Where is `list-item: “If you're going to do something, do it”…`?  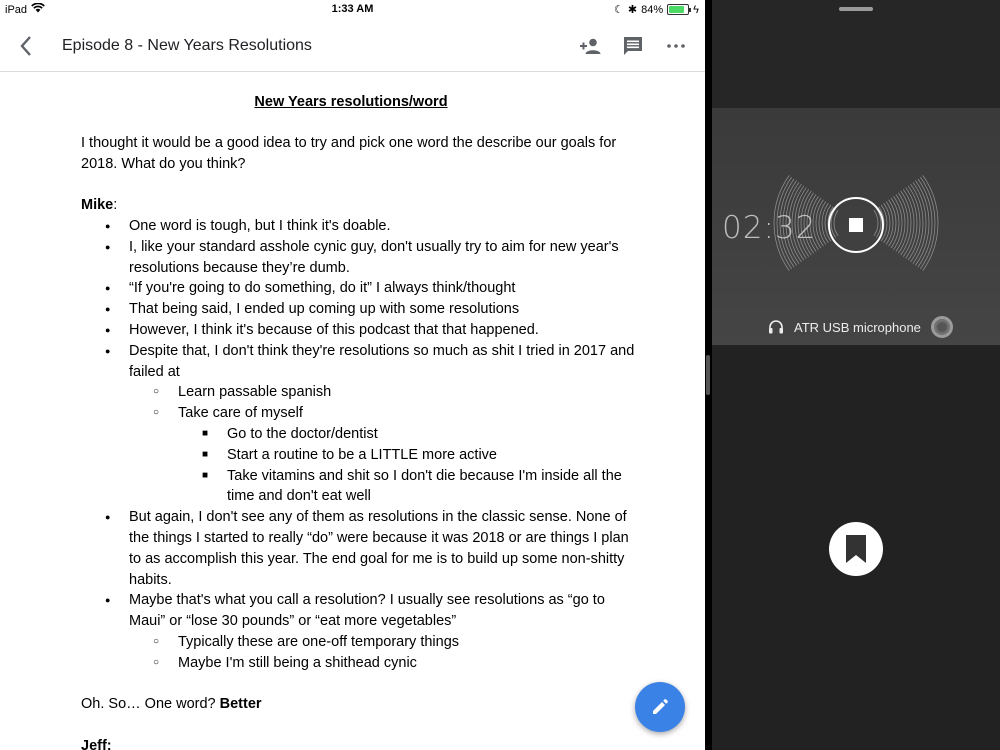
list-item: “If you're going to do something, do it”… is located at coordinates (361, 288).